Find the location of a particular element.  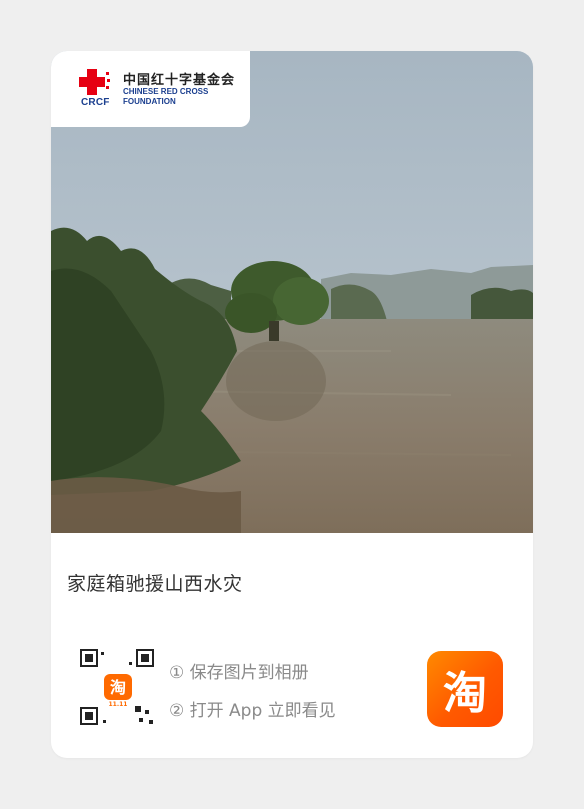

taobao-app-icon: 淘 is located at coordinates (465, 689).